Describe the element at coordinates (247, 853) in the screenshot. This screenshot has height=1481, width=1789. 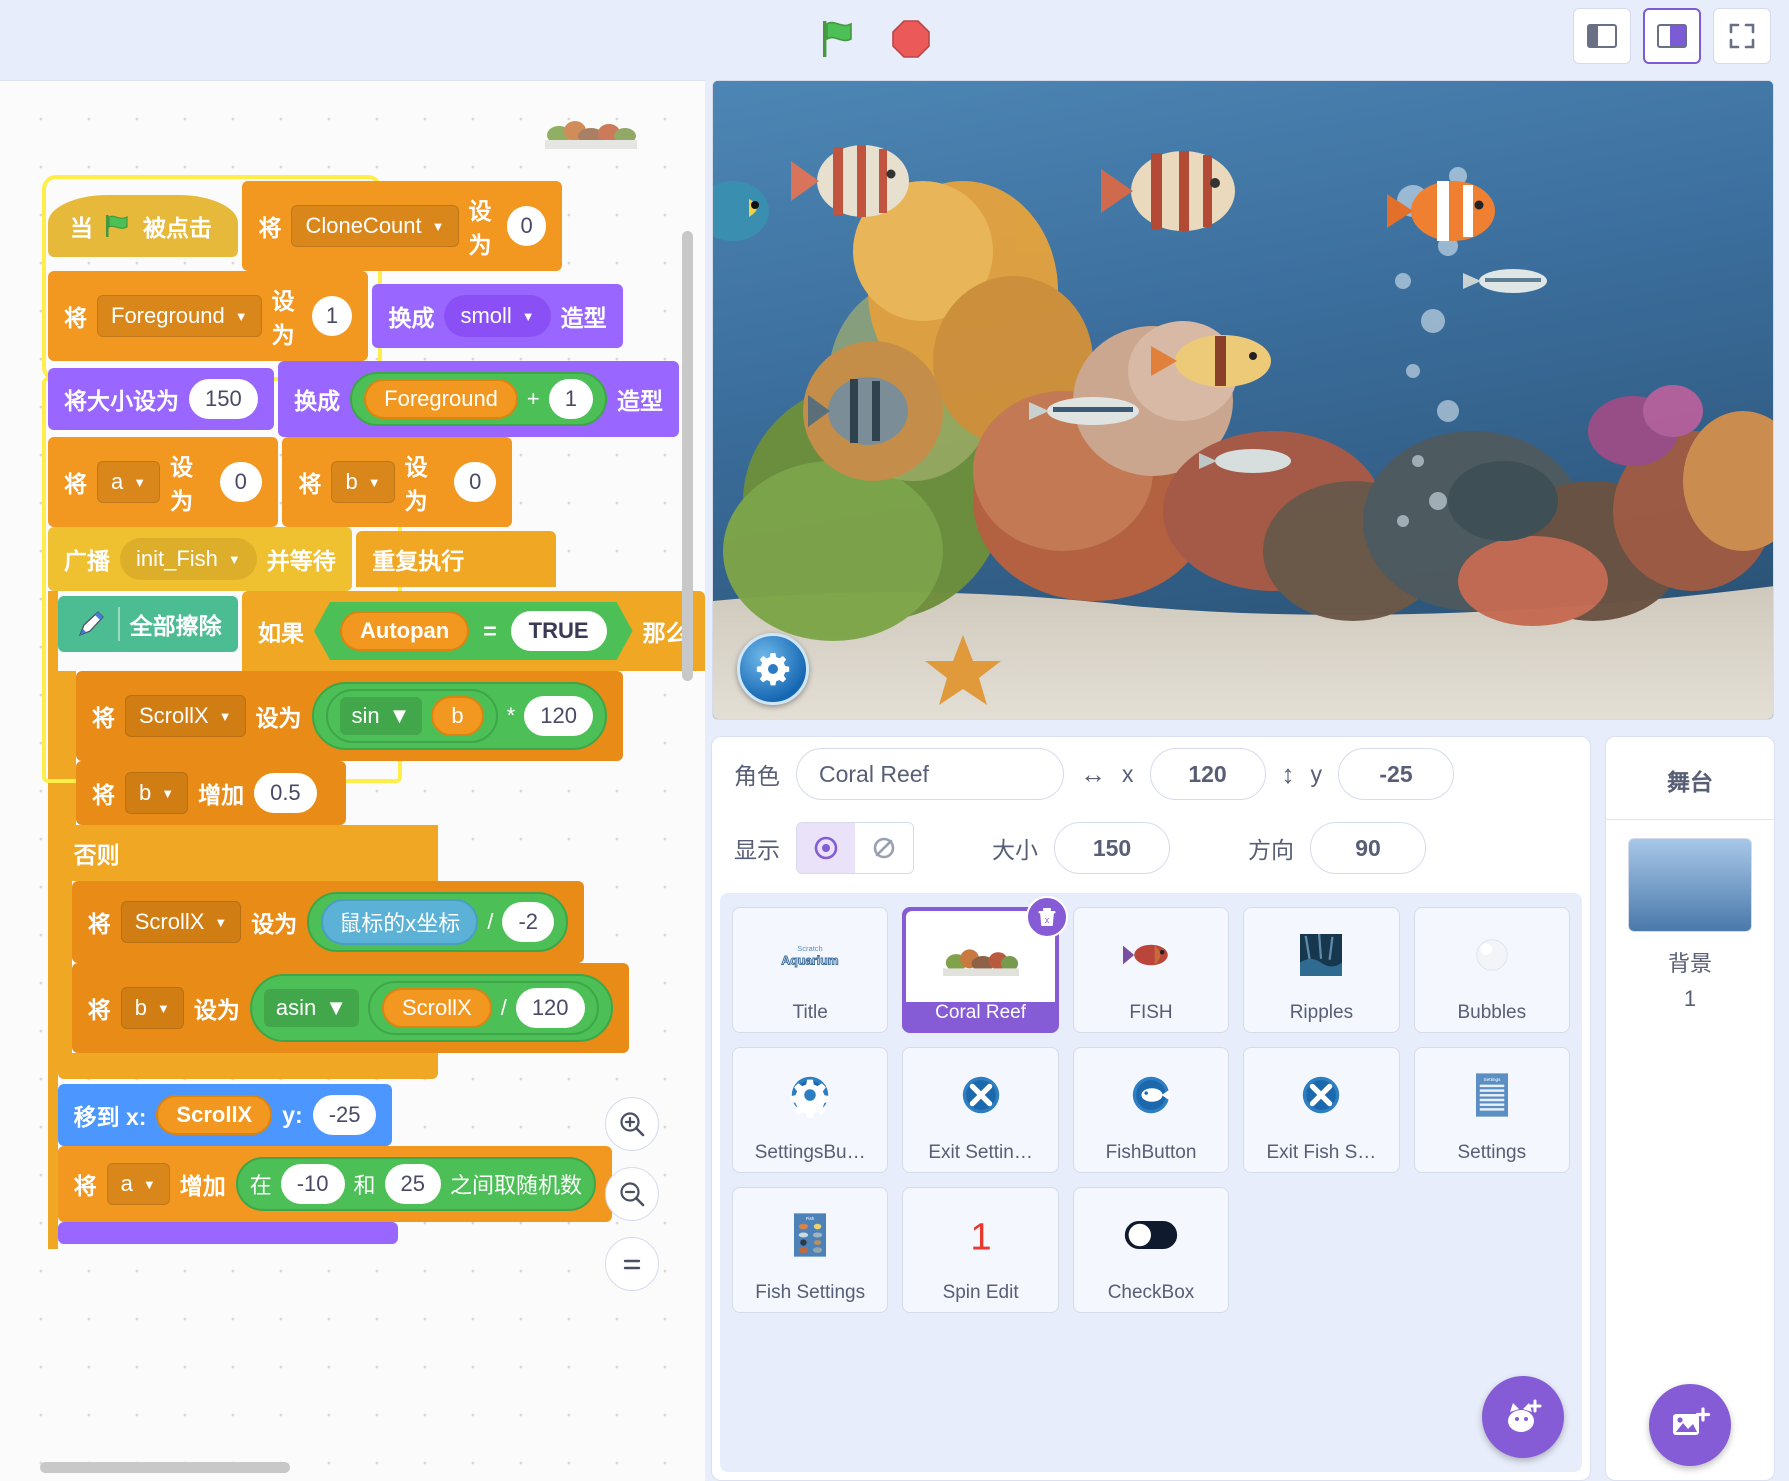
I see `block-else-header: 否则` at that location.